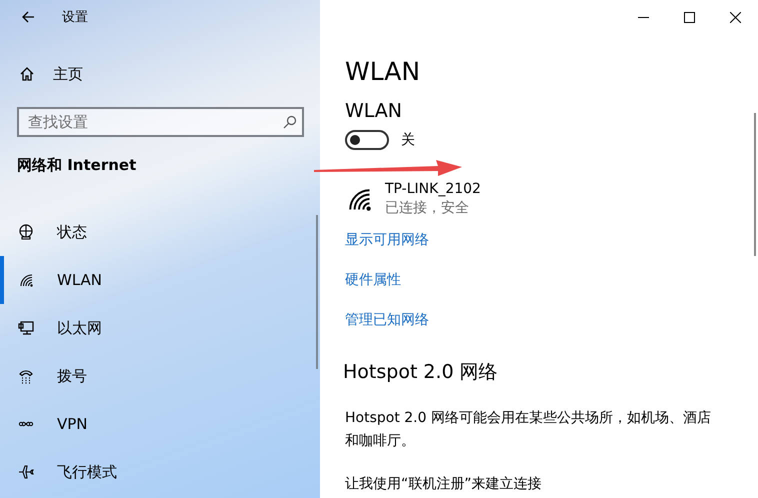 This screenshot has height=498, width=758. What do you see at coordinates (26, 232) in the screenshot?
I see `globe-monitor-icon` at bounding box center [26, 232].